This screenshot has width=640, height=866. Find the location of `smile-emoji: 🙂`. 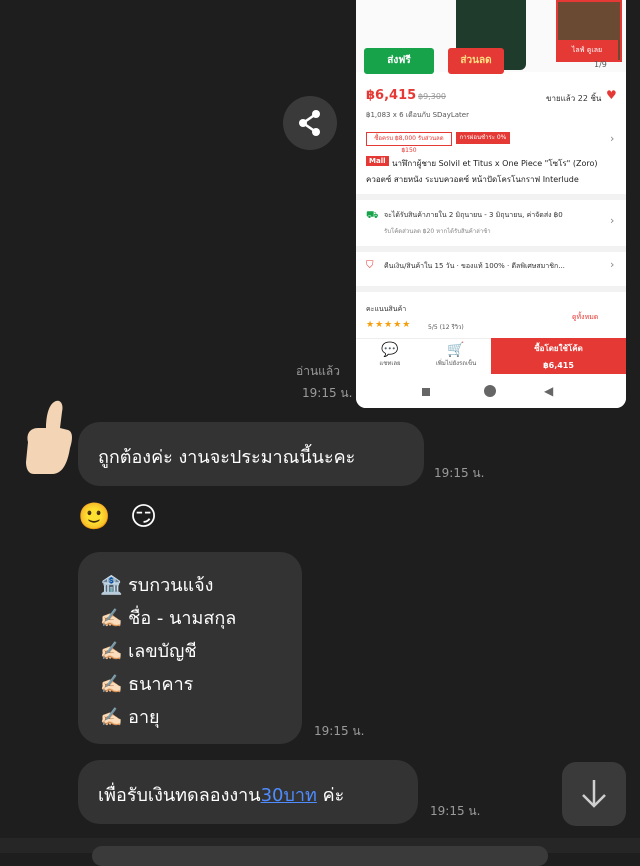

smile-emoji: 🙂 is located at coordinates (94, 517).